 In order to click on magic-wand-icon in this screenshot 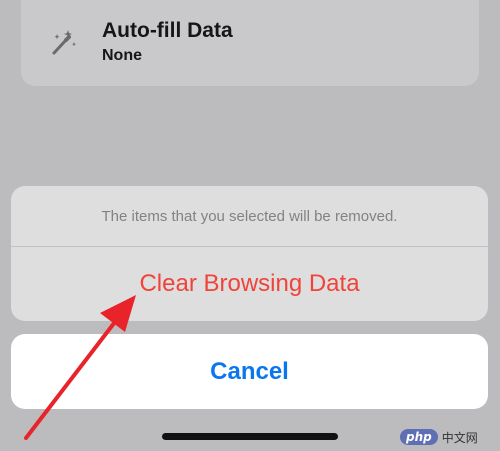, I will do `click(64, 42)`.